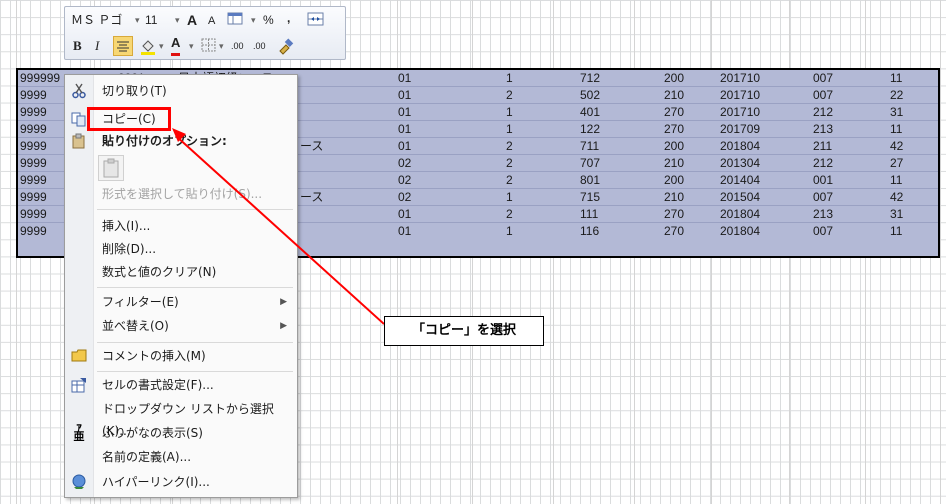 This screenshot has height=504, width=946. What do you see at coordinates (464, 331) in the screenshot?
I see `callout-label: 「コピー」を選択` at bounding box center [464, 331].